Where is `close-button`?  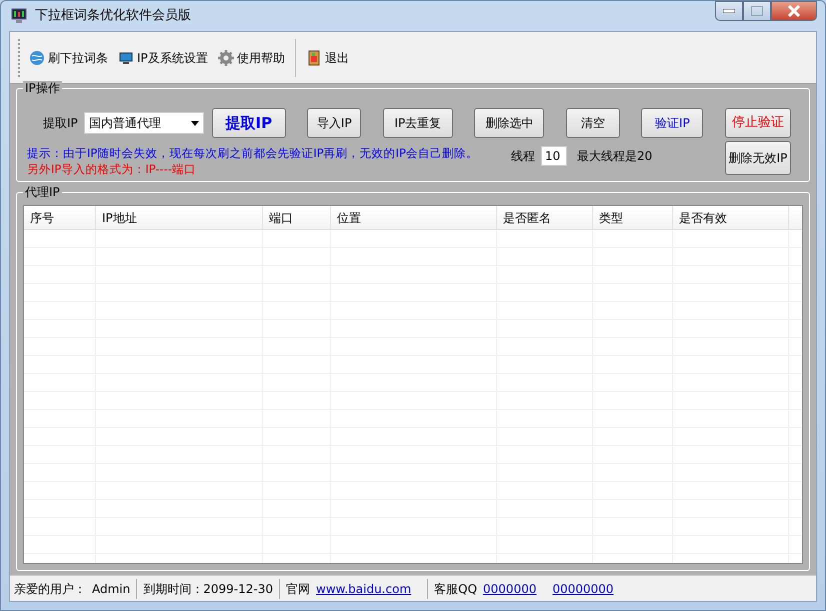
close-button is located at coordinates (794, 11).